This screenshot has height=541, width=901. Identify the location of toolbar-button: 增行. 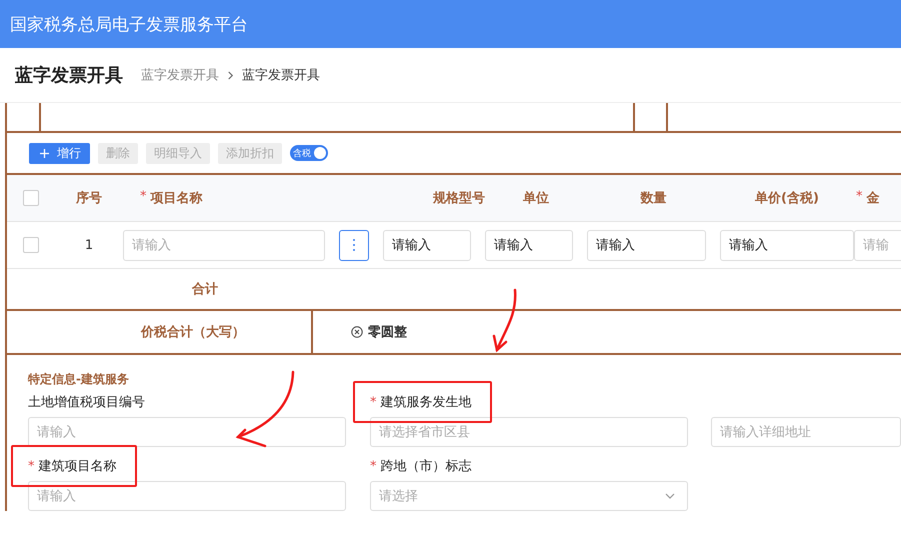
(59, 153).